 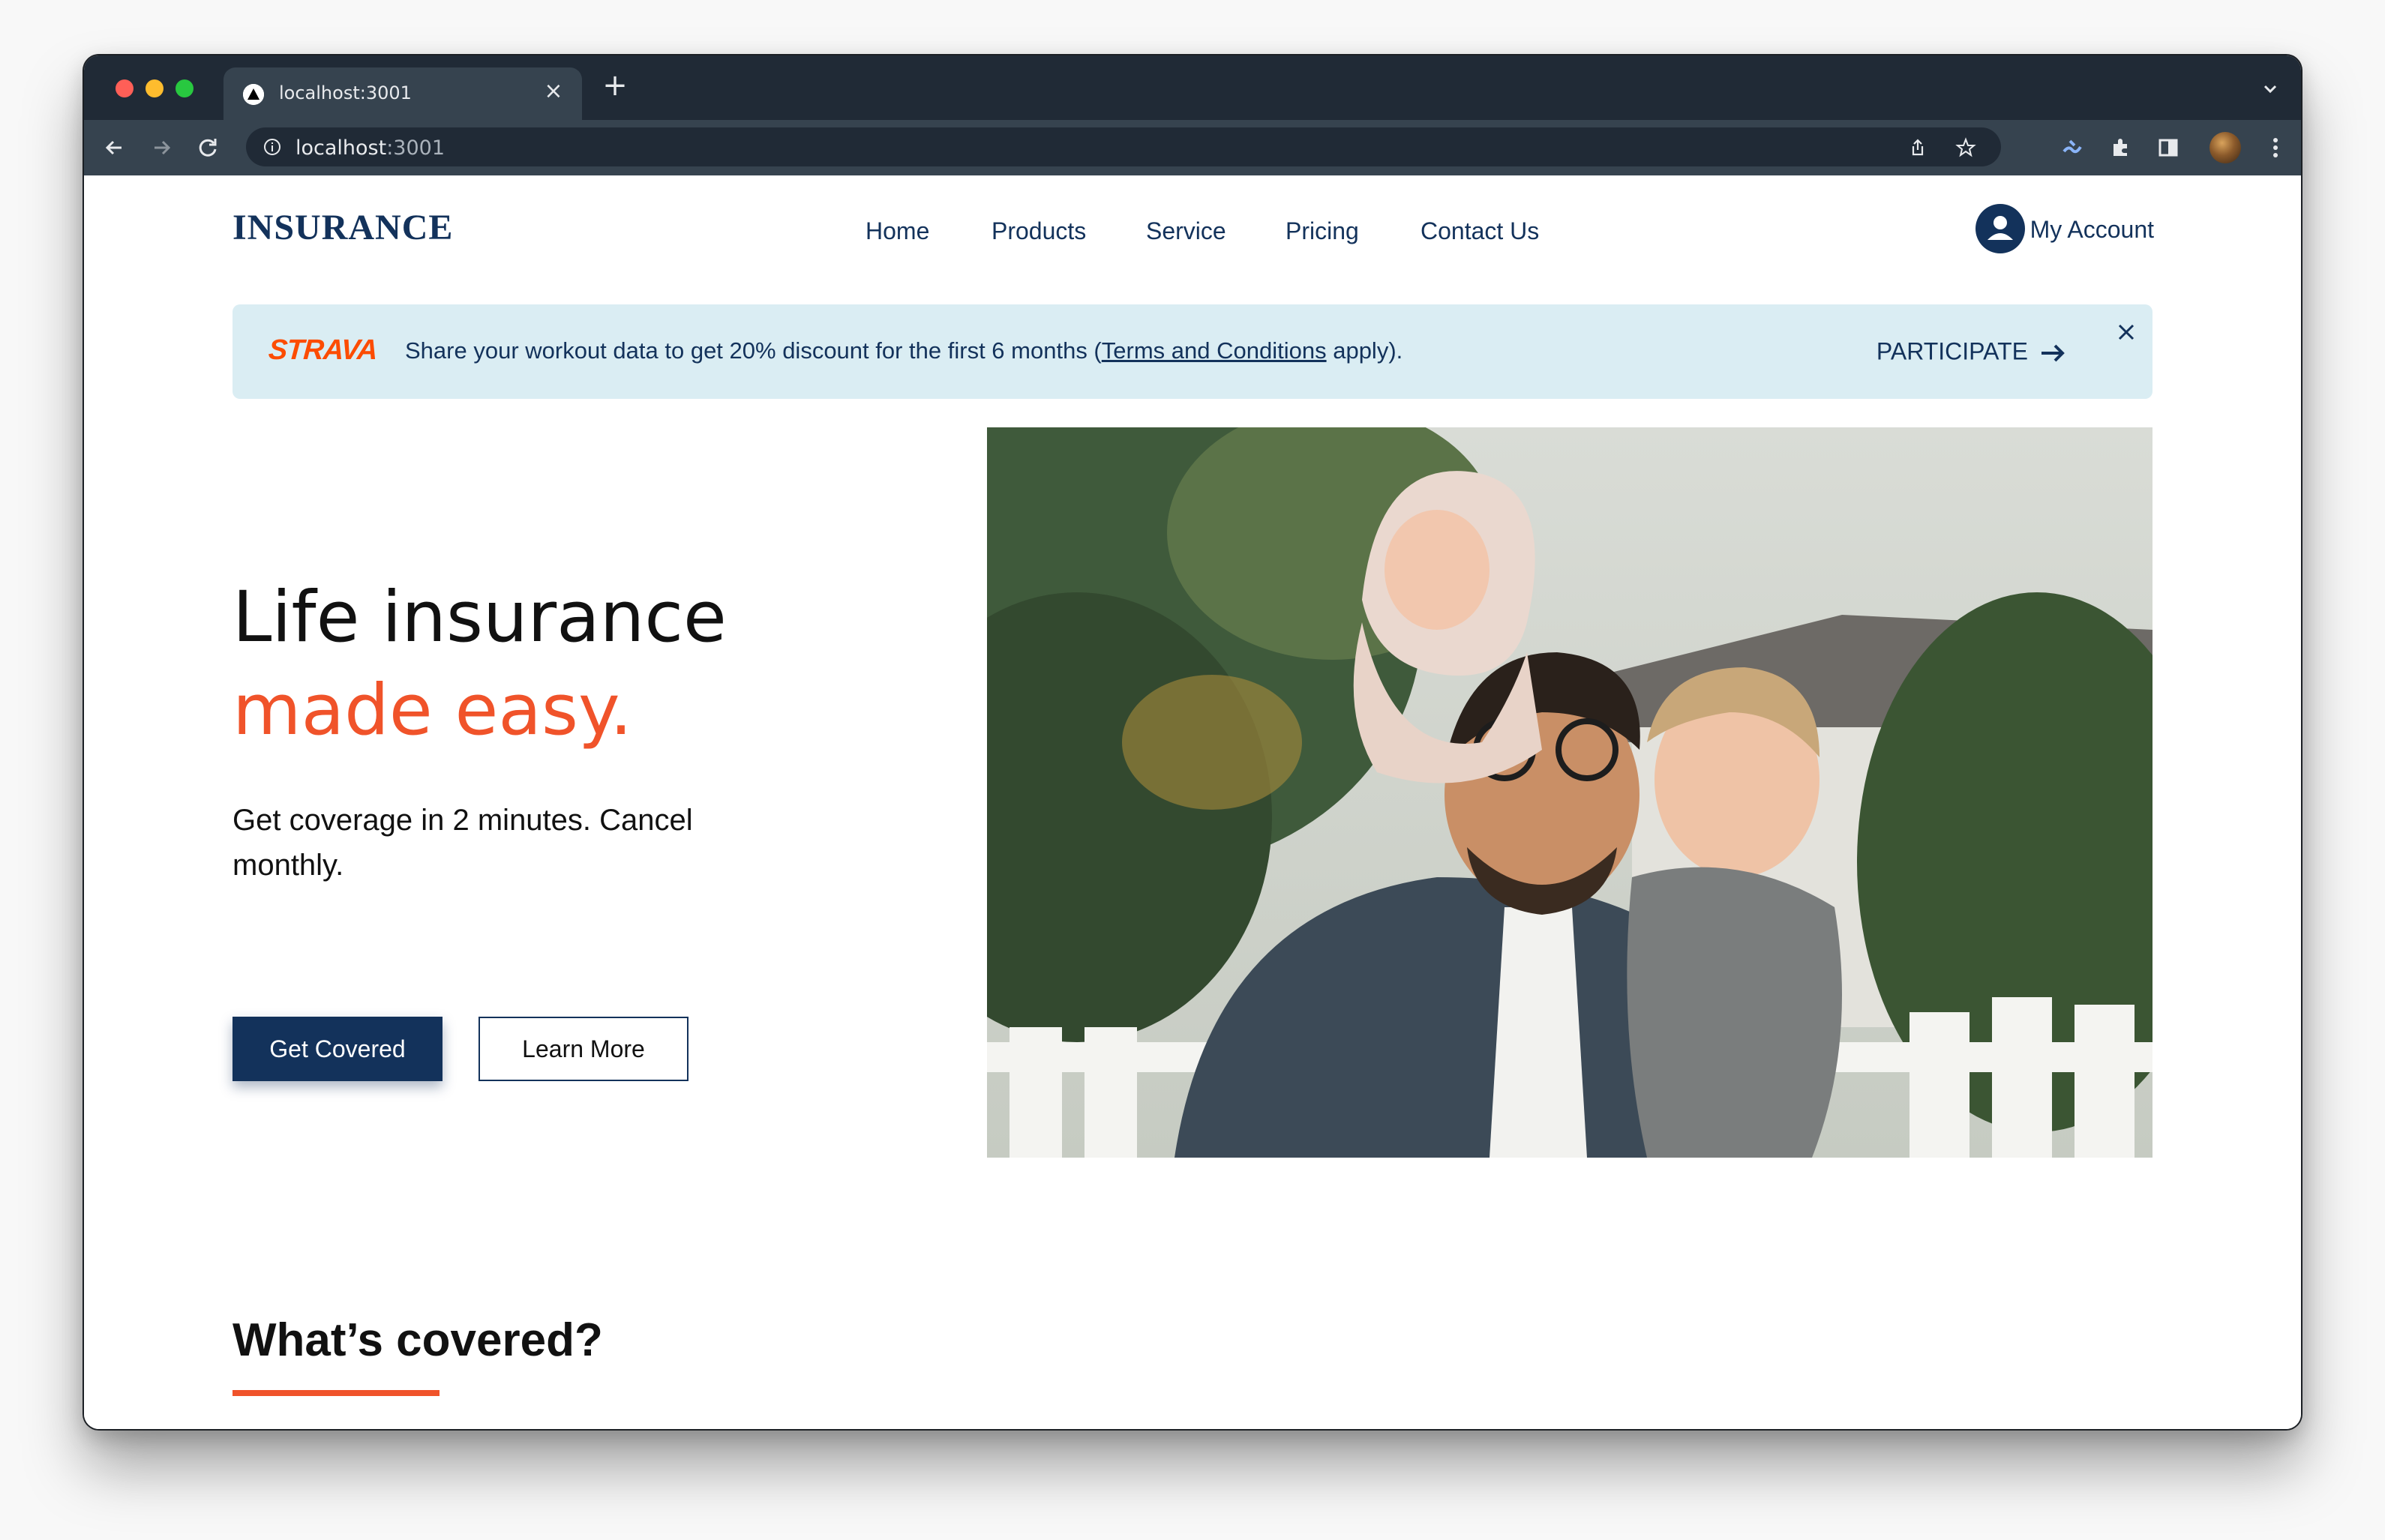 What do you see at coordinates (323, 350) in the screenshot?
I see `strava-logo: STRAVA` at bounding box center [323, 350].